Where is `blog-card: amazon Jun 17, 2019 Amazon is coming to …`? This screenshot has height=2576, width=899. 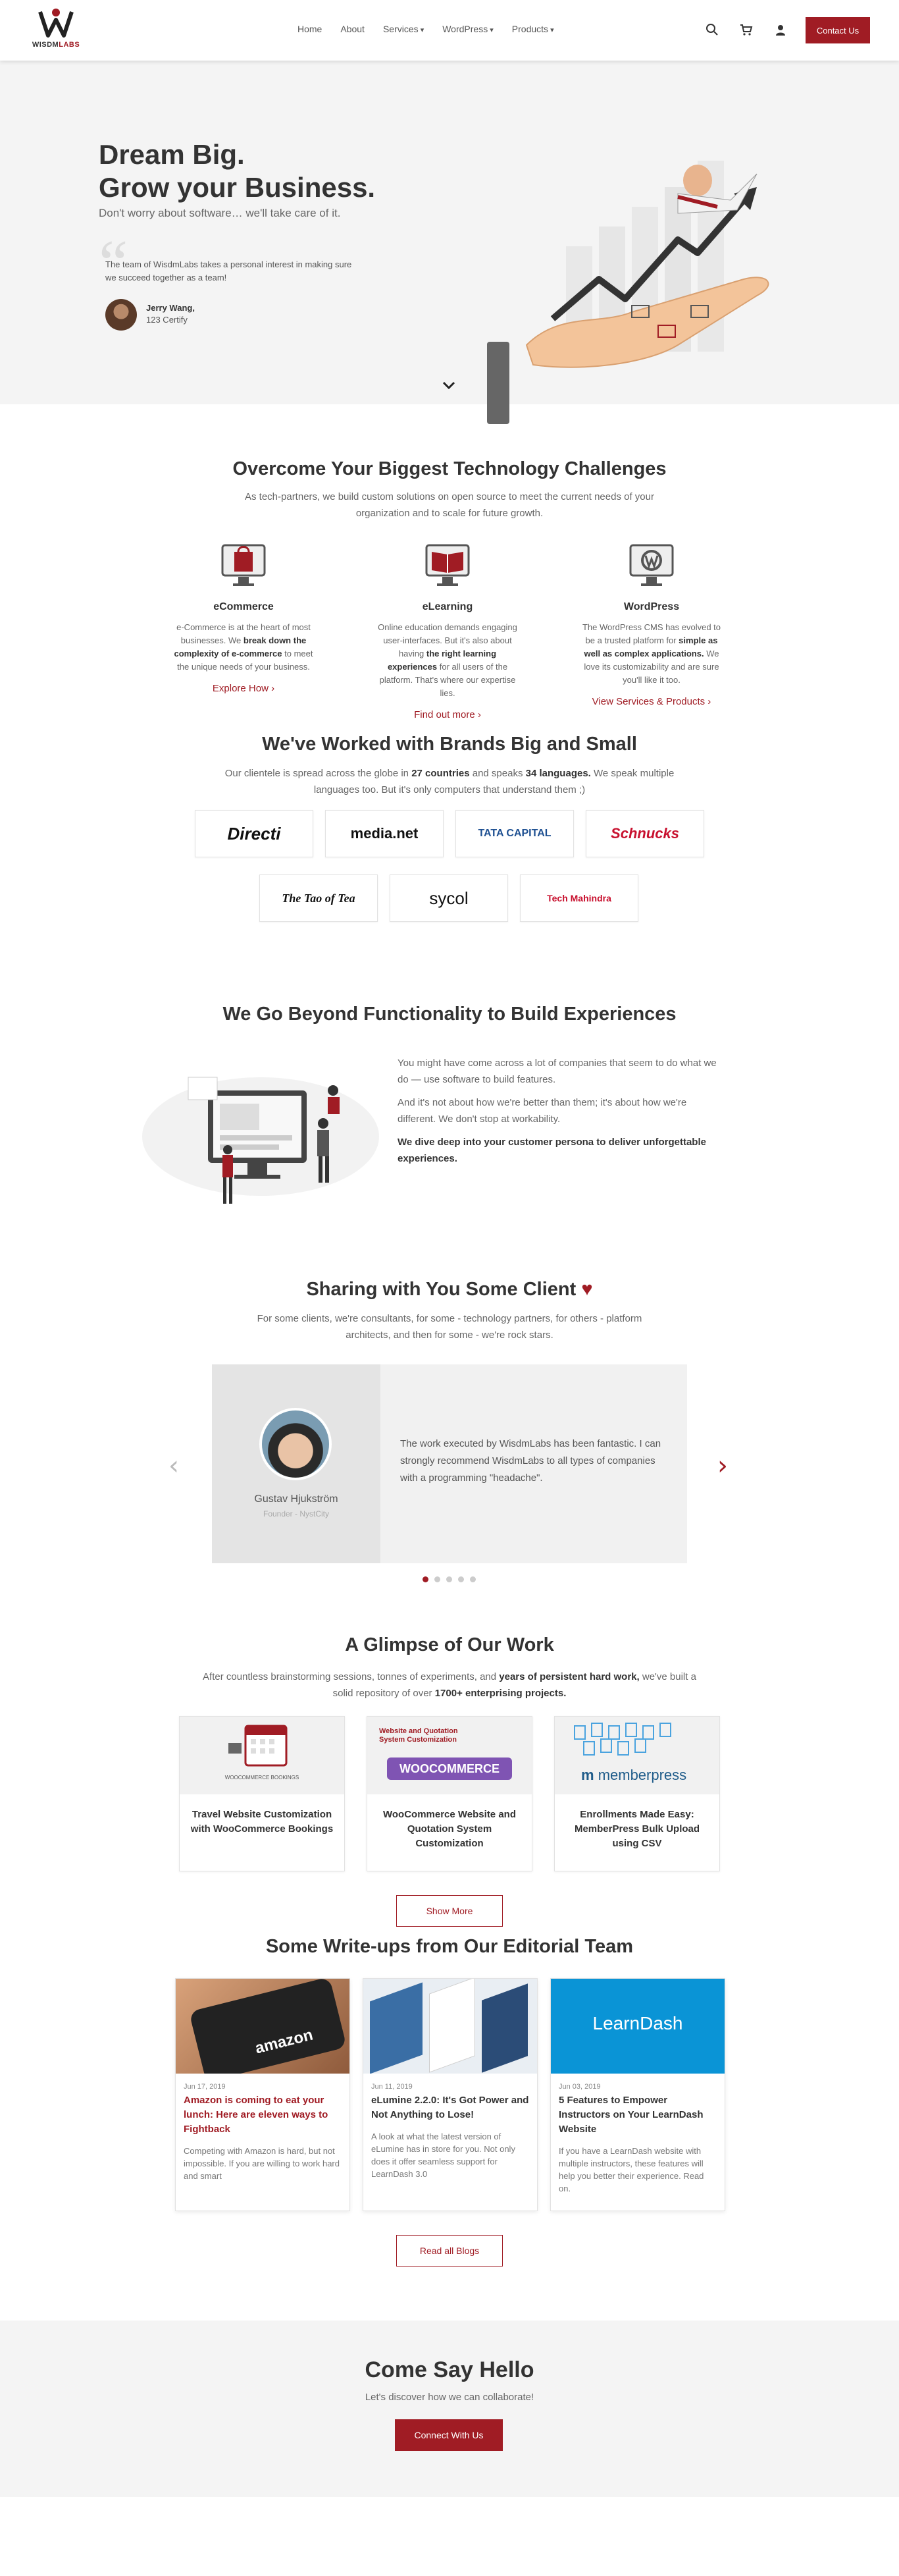 blog-card: amazon Jun 17, 2019 Amazon is coming to … is located at coordinates (262, 2094).